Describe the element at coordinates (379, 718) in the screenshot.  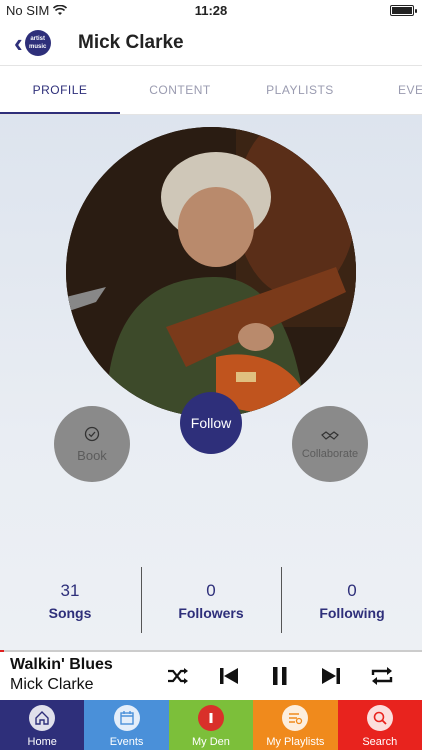
I see `search-icon` at that location.